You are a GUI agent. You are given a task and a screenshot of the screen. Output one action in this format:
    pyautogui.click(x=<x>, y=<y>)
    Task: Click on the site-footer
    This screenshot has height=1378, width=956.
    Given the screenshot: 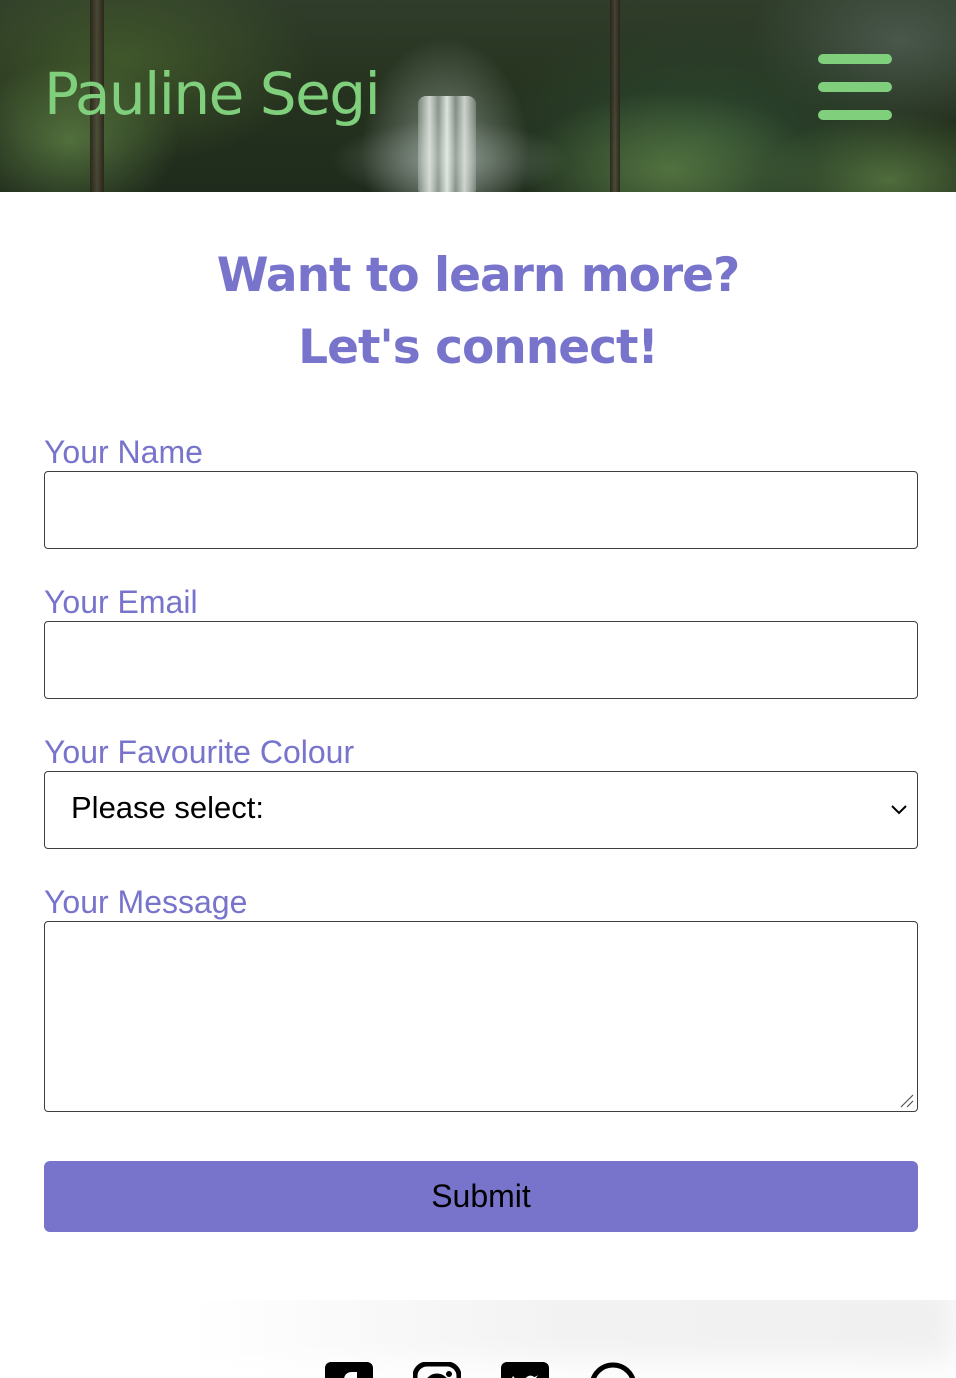 What is the action you would take?
    pyautogui.click(x=478, y=1339)
    